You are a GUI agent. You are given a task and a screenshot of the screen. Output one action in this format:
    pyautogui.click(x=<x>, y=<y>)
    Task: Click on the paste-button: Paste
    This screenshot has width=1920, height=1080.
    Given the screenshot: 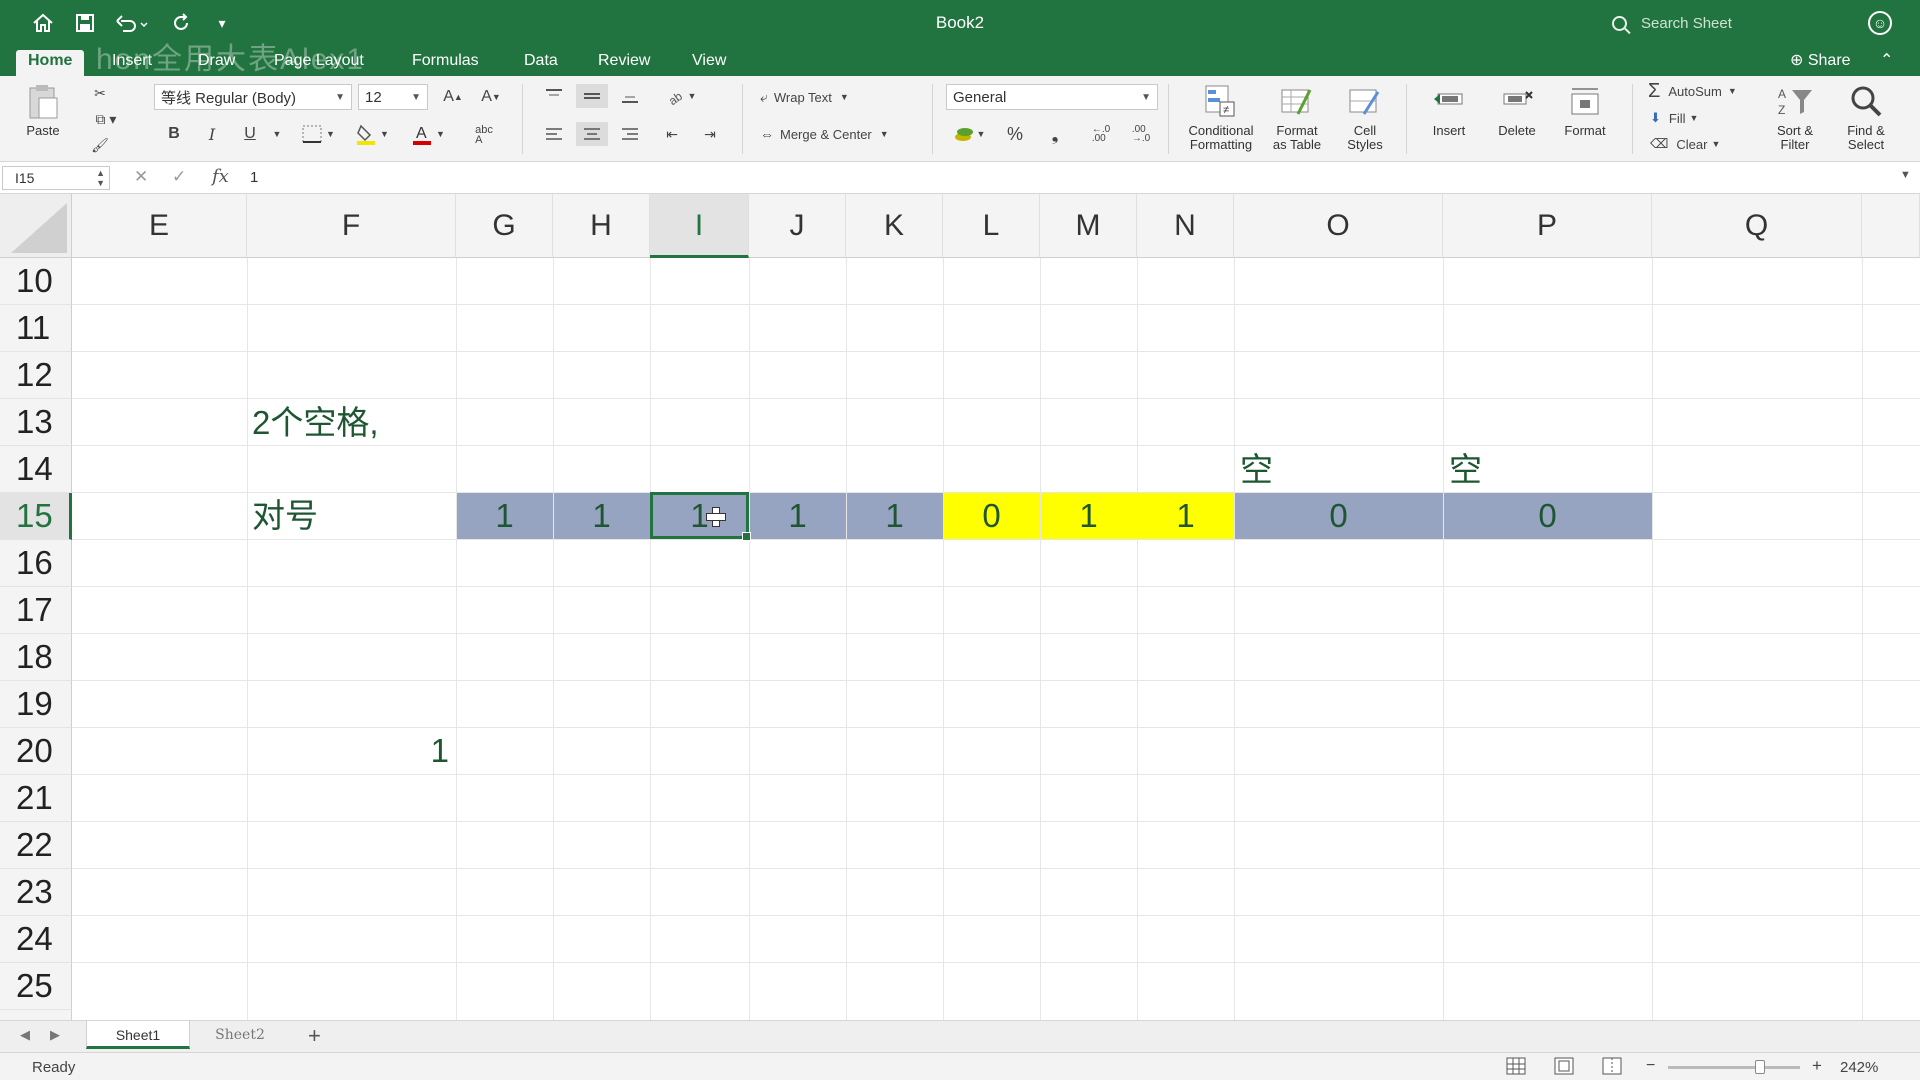 What is the action you would take?
    pyautogui.click(x=43, y=111)
    